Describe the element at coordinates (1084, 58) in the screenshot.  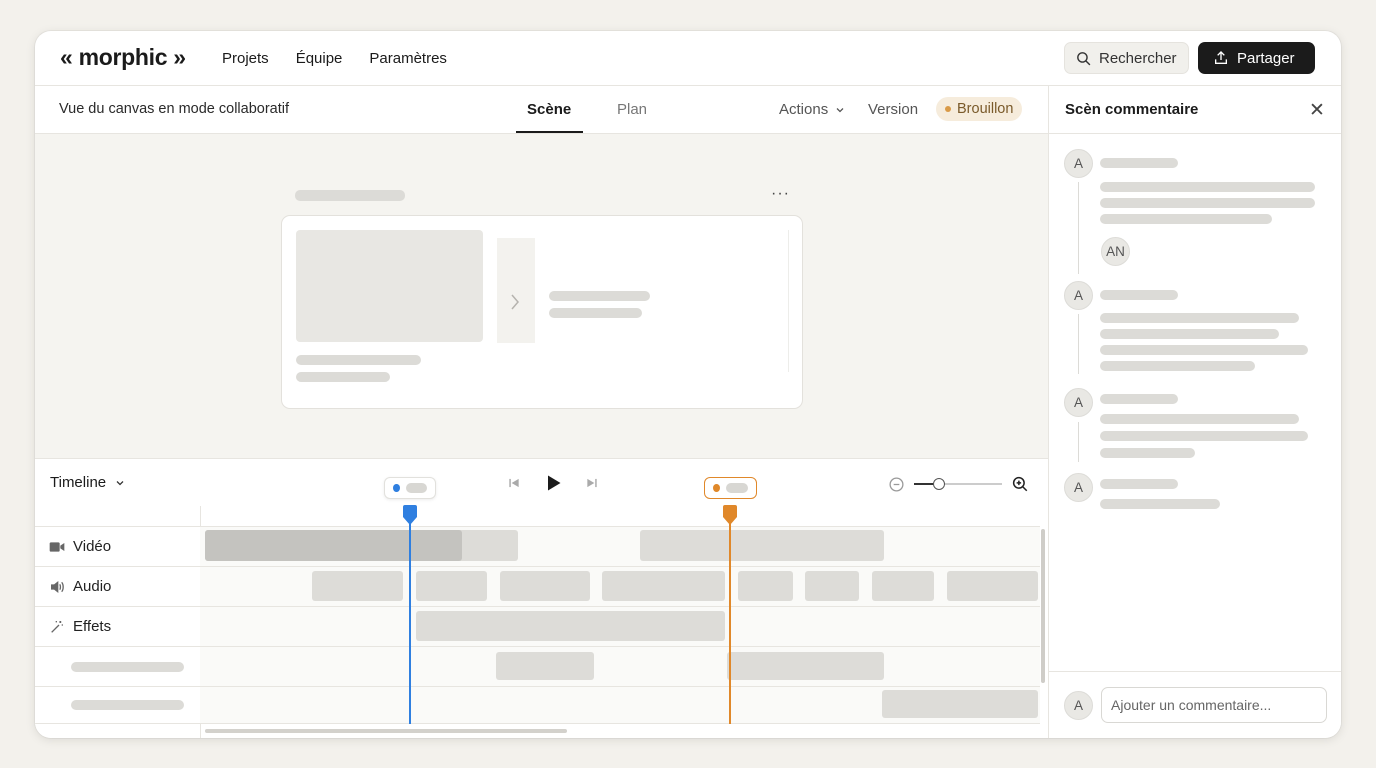
I see `search-icon` at that location.